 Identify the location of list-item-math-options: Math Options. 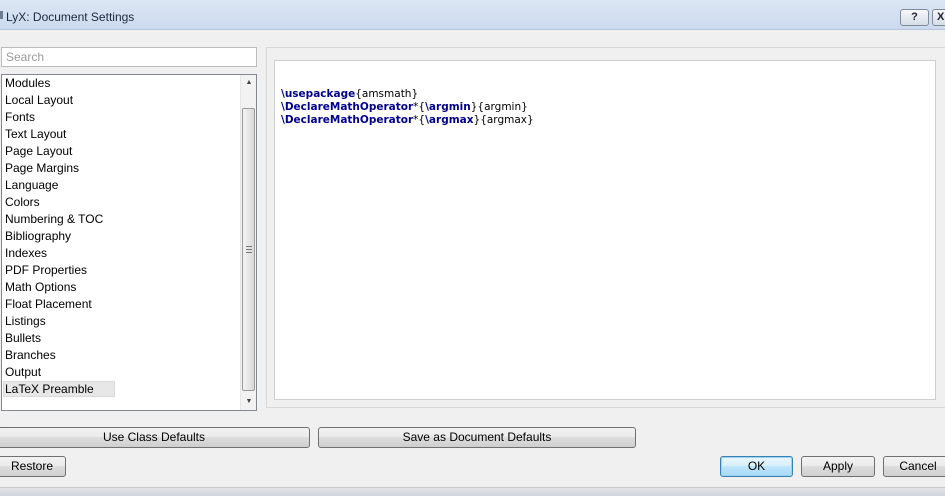
(121, 287).